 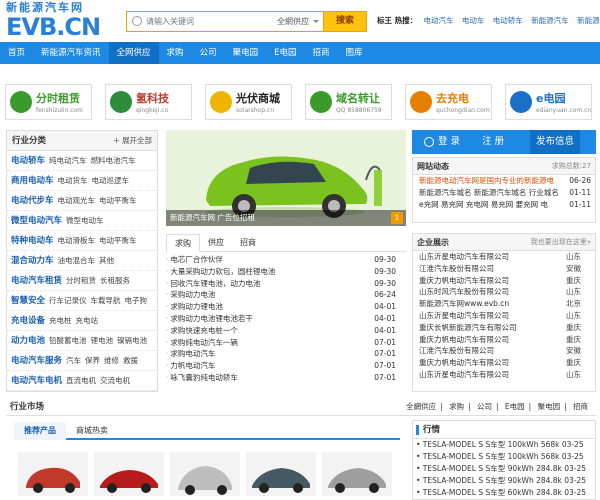 I want to click on site-logo: 新能源汽车网 EVB.CN, so click(x=60, y=21).